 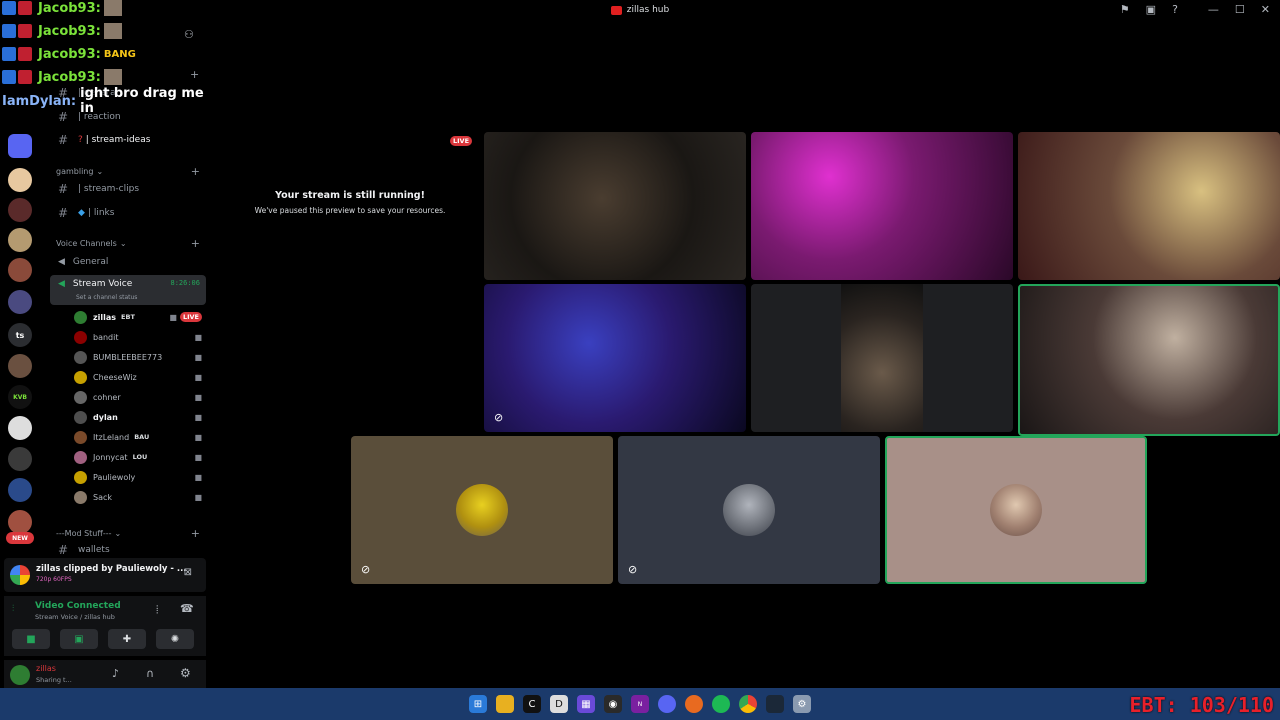 What do you see at coordinates (721, 704) in the screenshot?
I see `spotify-icon` at bounding box center [721, 704].